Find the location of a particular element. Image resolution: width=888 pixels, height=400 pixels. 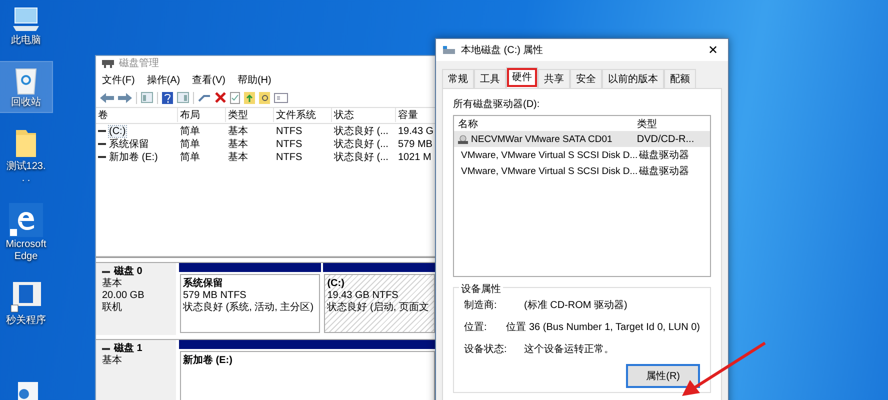

drive-icon is located at coordinates (449, 50).